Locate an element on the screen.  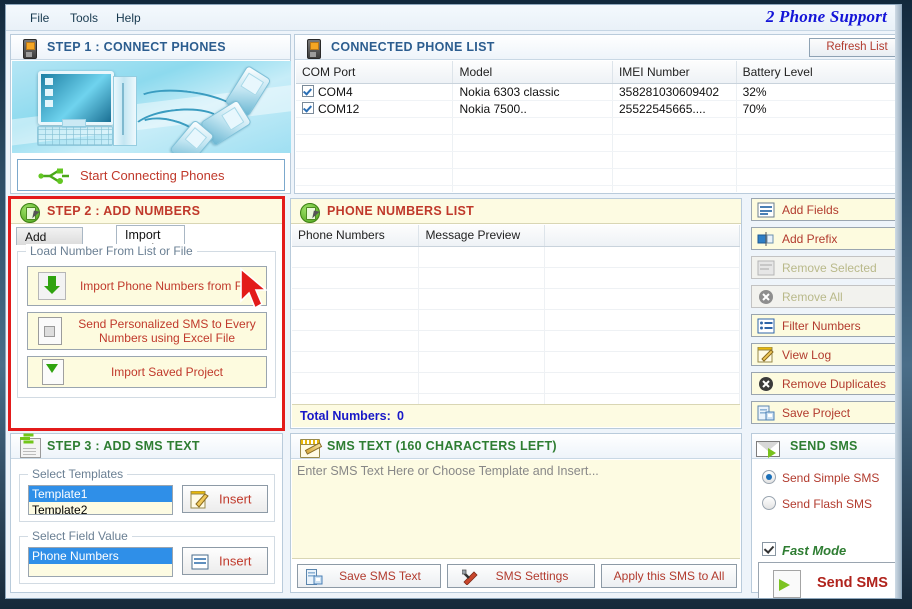
phone-numbers-list-title: PHONE NUMBERS LIST is located at coordinates (401, 211).